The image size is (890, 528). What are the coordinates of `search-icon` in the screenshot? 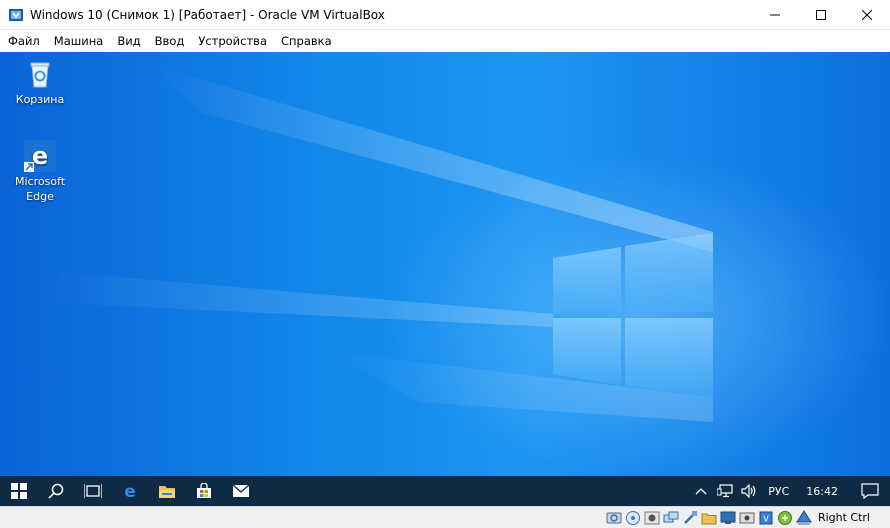 It's located at (55, 491).